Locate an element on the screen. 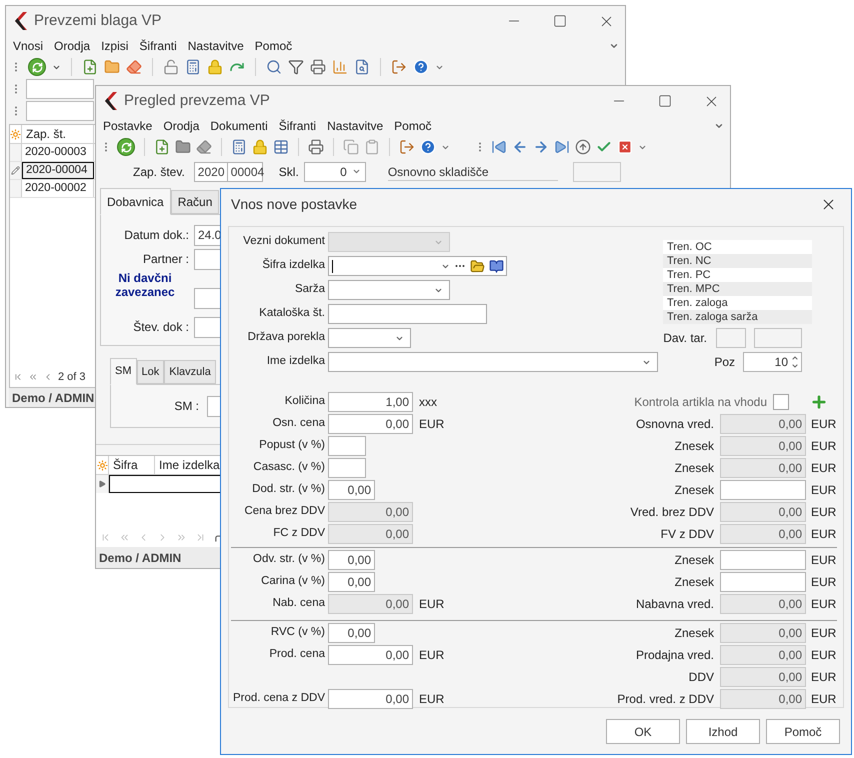 The width and height of the screenshot is (854, 758). filter-icon is located at coordinates (296, 67).